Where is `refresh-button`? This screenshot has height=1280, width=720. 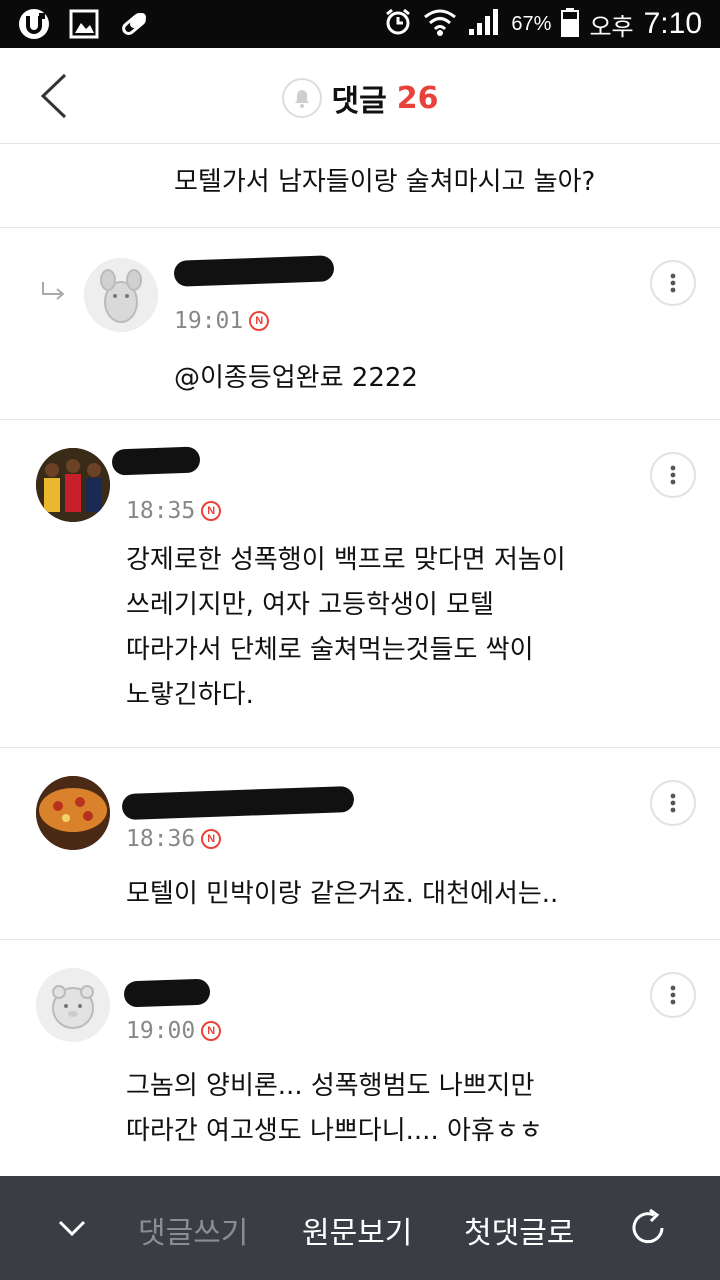
refresh-button is located at coordinates (648, 1228).